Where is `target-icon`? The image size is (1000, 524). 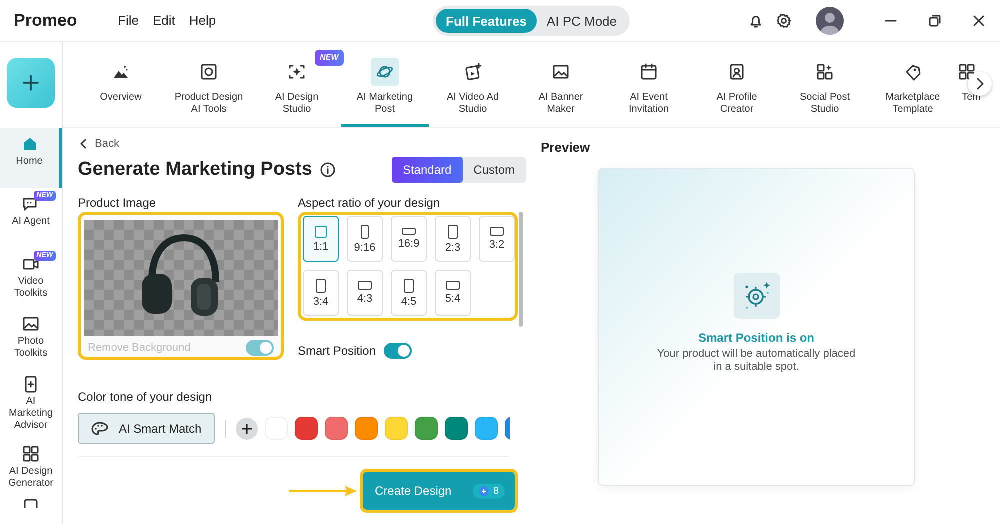 target-icon is located at coordinates (757, 295).